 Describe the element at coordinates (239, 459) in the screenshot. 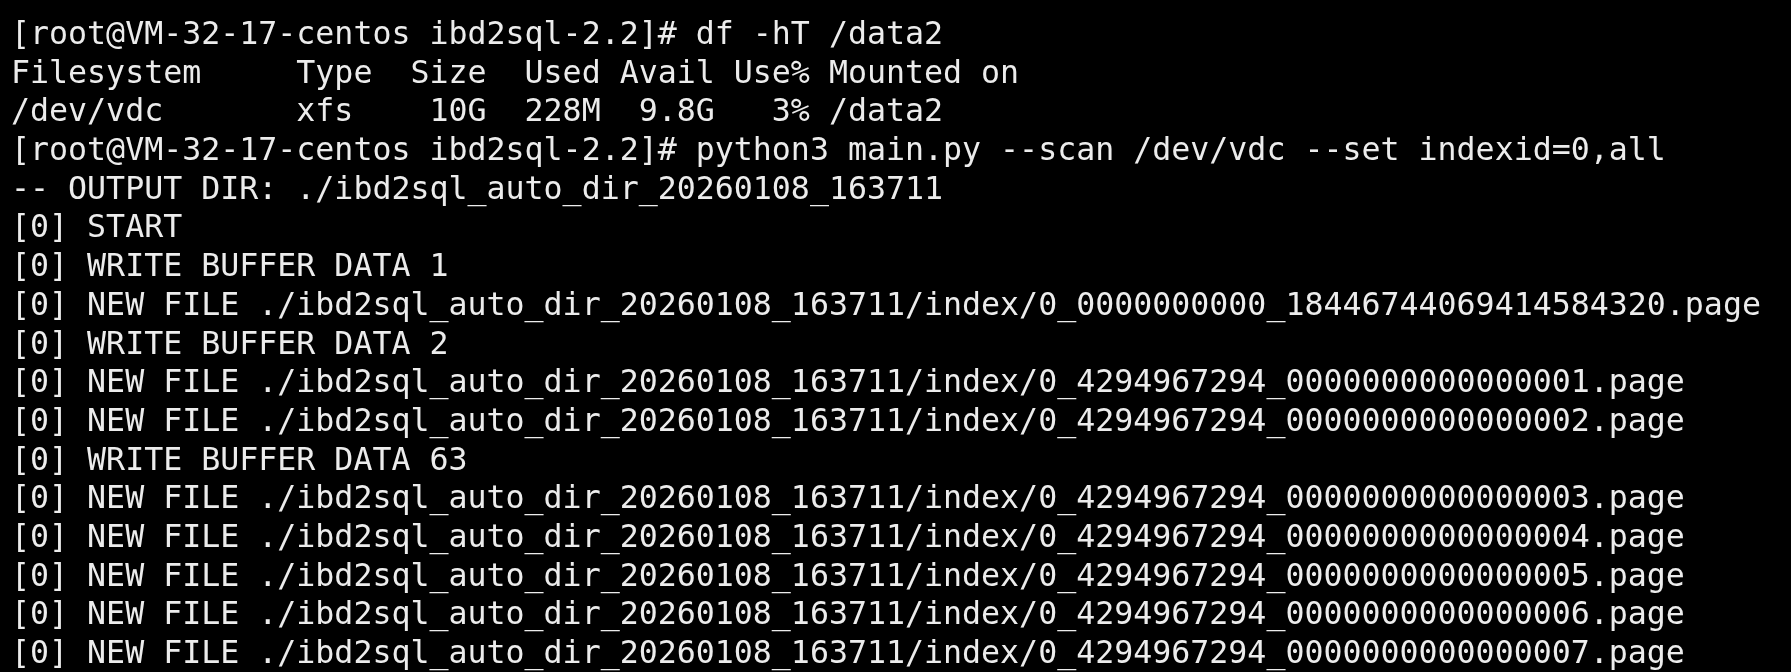

I see `terminal-line: [0] WRITE BUFFER DATA 63` at that location.